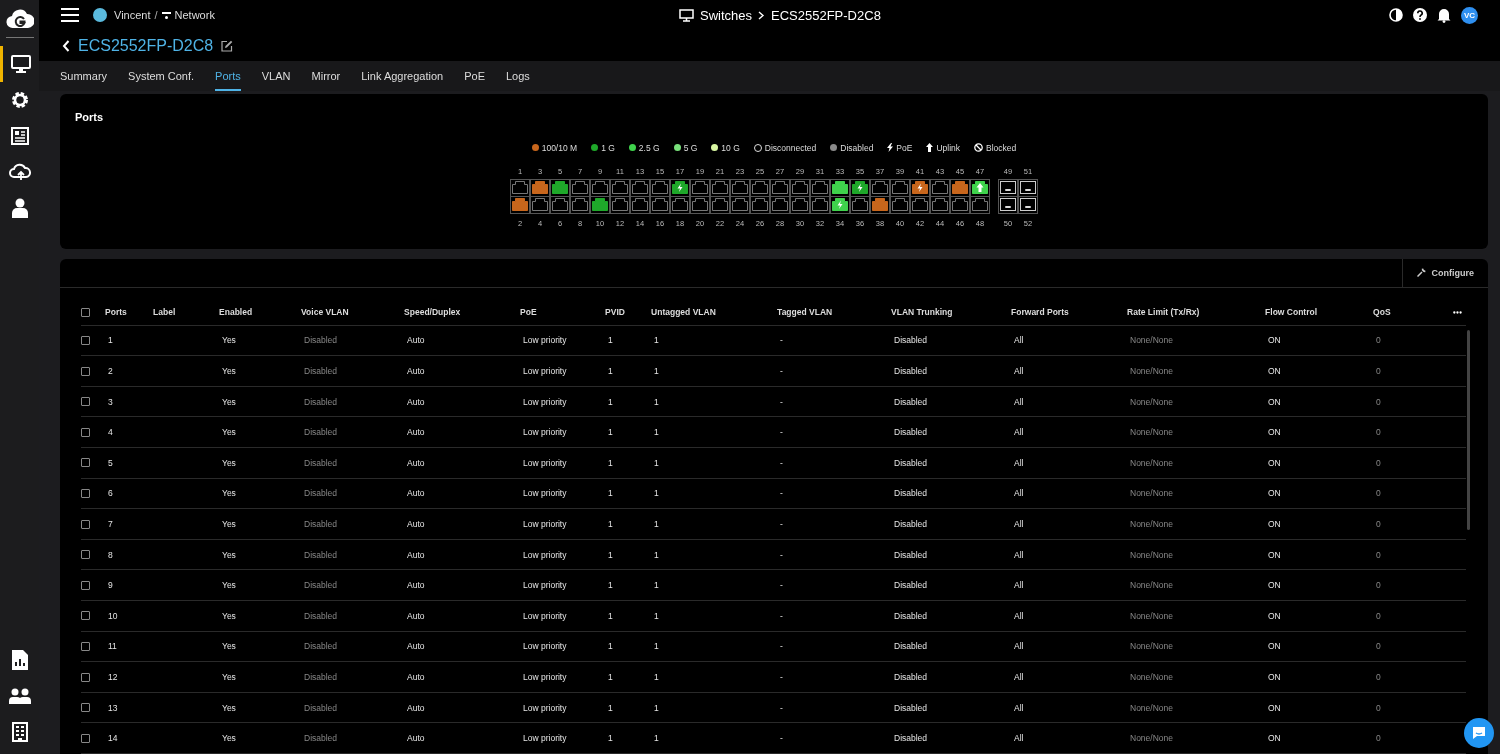  I want to click on table-cell: 13, so click(113, 707).